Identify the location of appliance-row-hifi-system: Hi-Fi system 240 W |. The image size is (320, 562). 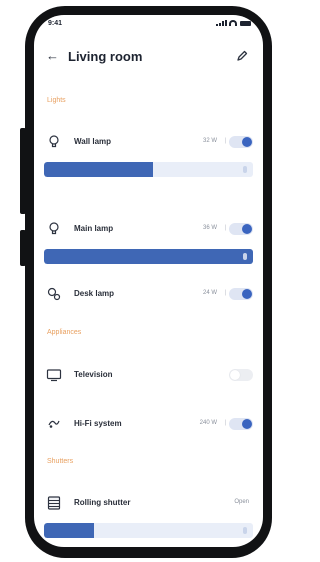
(148, 424).